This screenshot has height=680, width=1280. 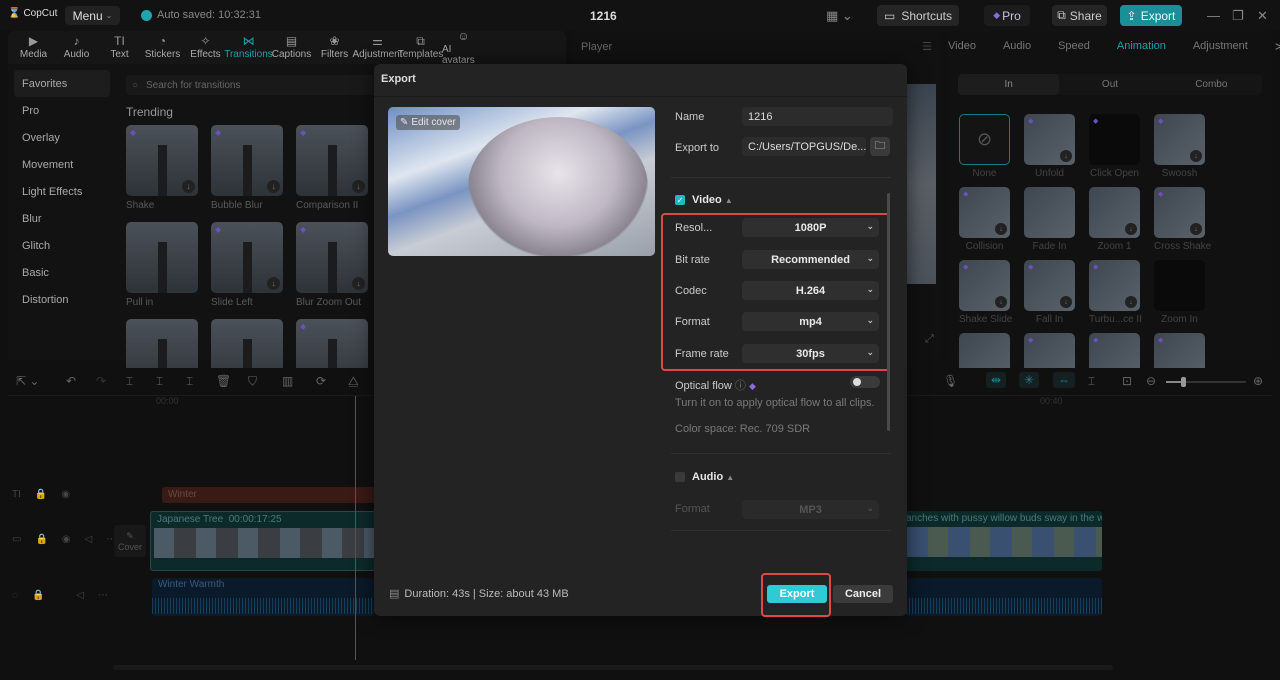 What do you see at coordinates (129, 381) in the screenshot?
I see `split-icon: ⌶` at bounding box center [129, 381].